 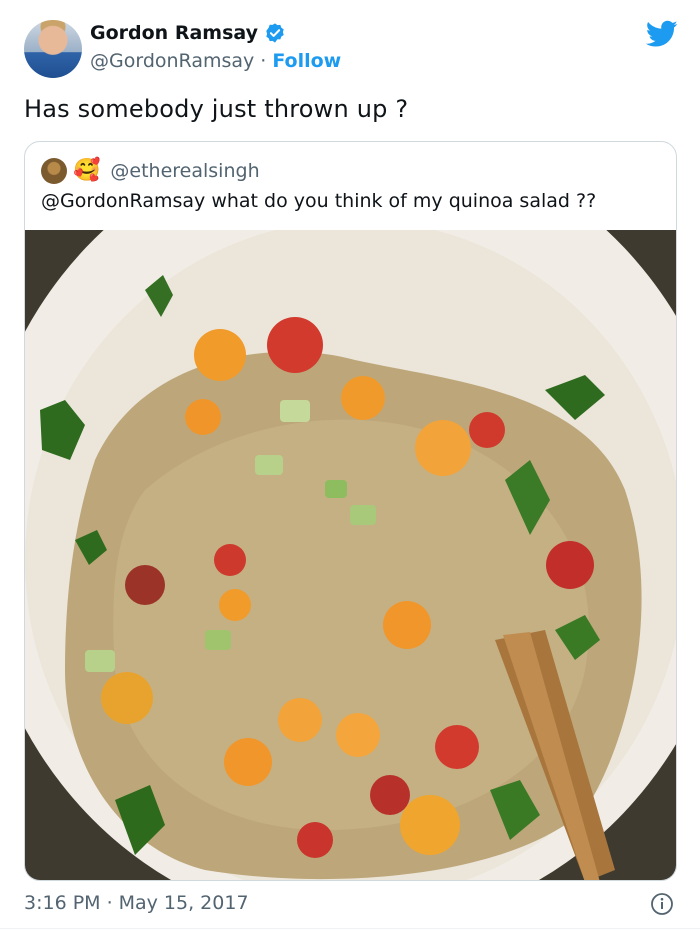 I want to click on author-name-row: Gordon Ramsay, so click(x=188, y=33).